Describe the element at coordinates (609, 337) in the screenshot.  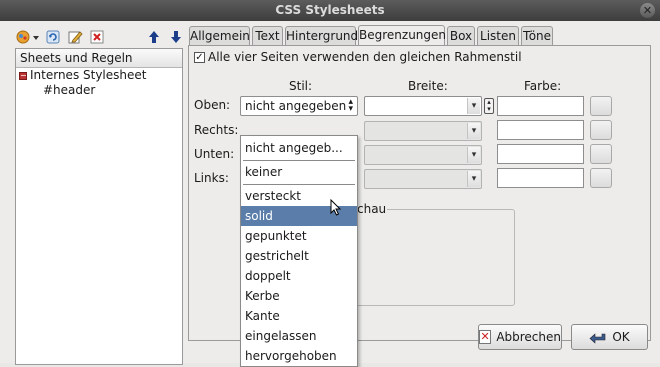
I see `ok-button: OK` at that location.